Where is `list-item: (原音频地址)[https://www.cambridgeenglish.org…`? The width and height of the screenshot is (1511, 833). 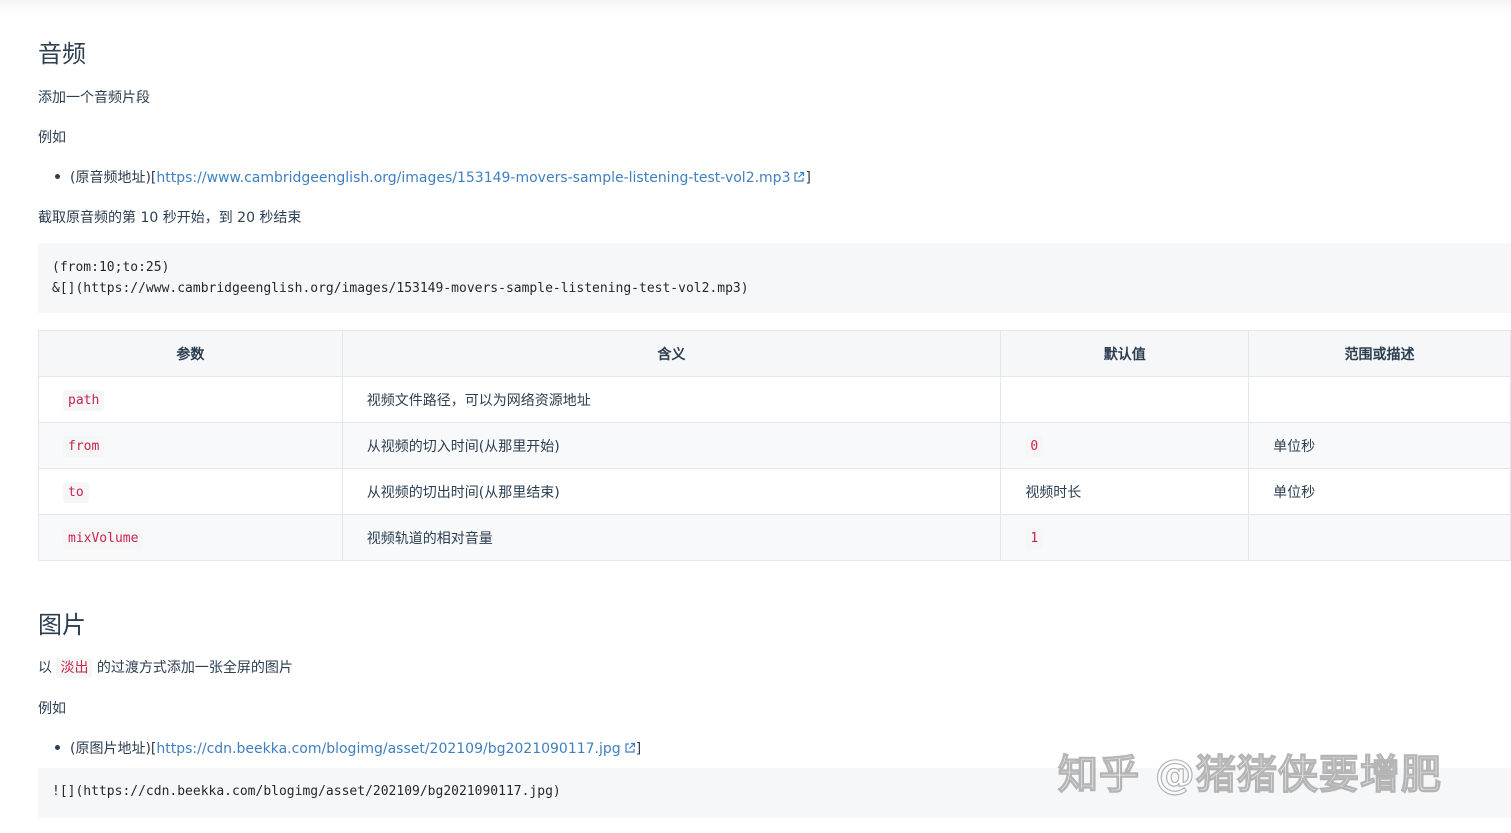 list-item: (原音频地址)[https://www.cambridgeenglish.org… is located at coordinates (424, 177).